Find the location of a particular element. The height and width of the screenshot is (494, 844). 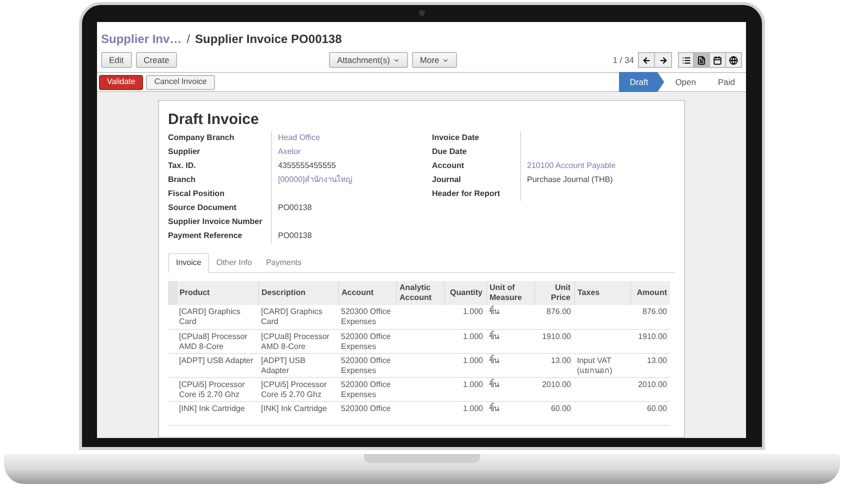

column-header: Unit Price is located at coordinates (554, 293).